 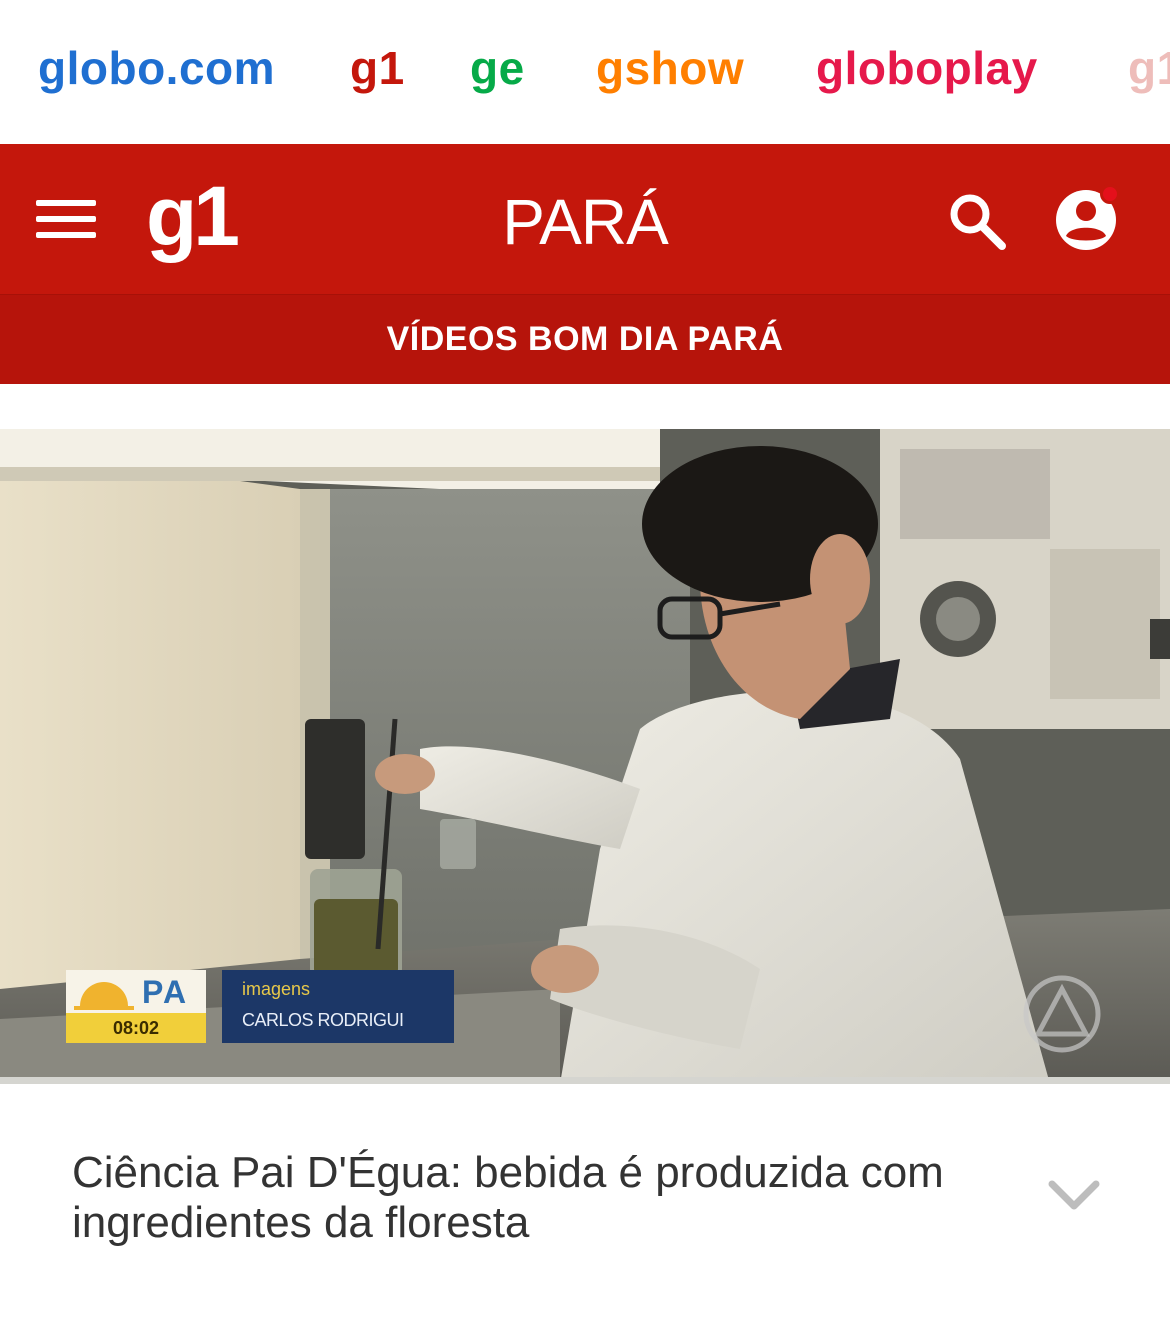 I want to click on globo-brand-bar: globo.com g1 ge gshow globoplay g1, so click(x=585, y=72).